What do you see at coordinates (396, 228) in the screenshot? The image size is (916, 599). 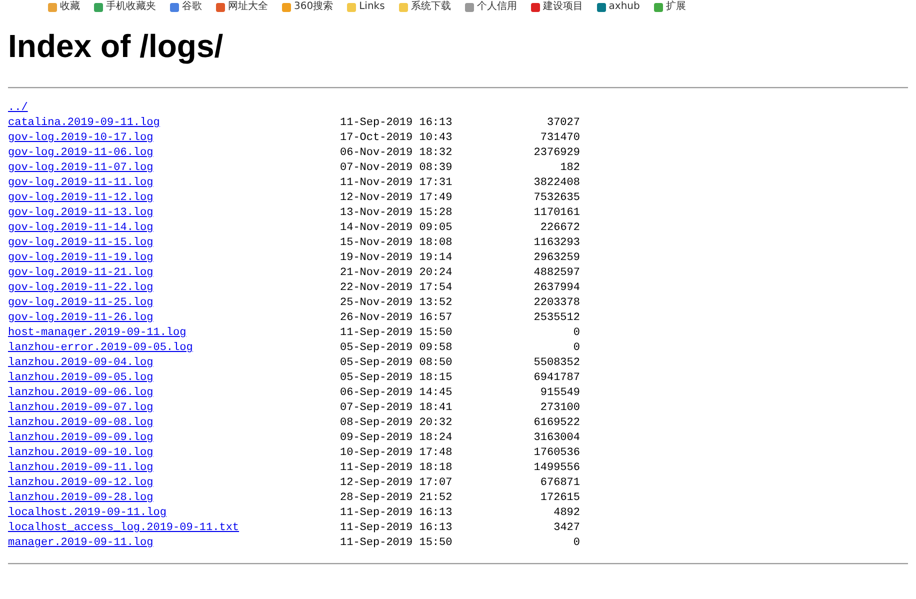 I see `modified-date: 14-Nov-2019 09:05` at bounding box center [396, 228].